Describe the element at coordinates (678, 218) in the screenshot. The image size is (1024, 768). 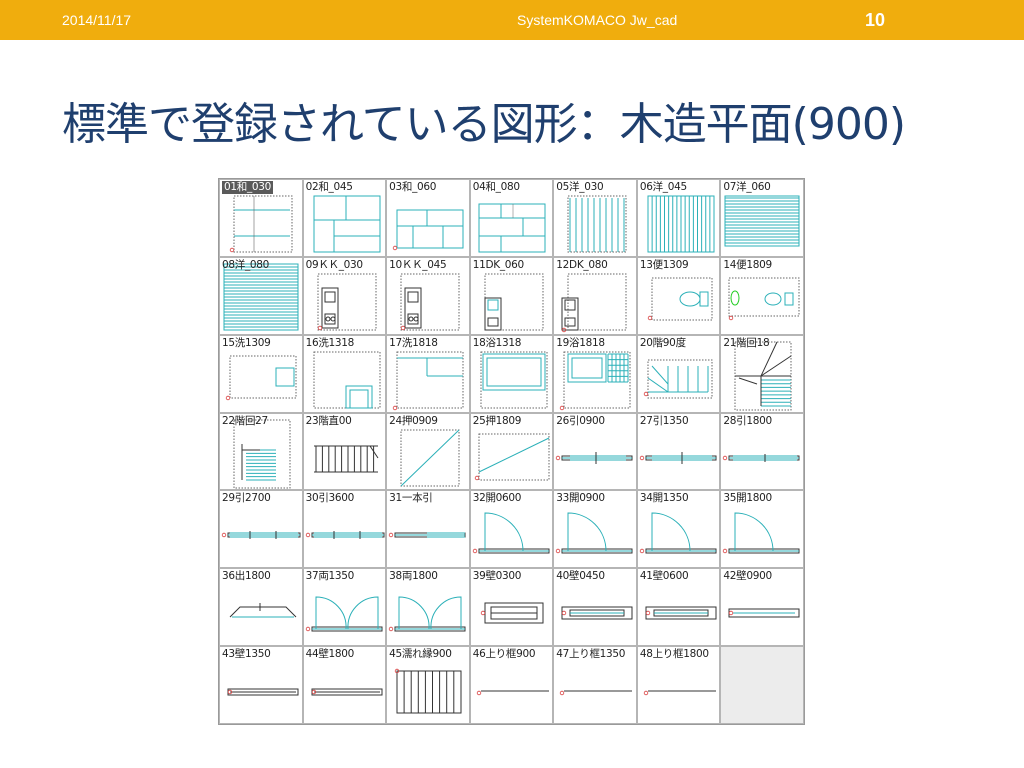
I see `symbol-tile: 06洋_045` at that location.